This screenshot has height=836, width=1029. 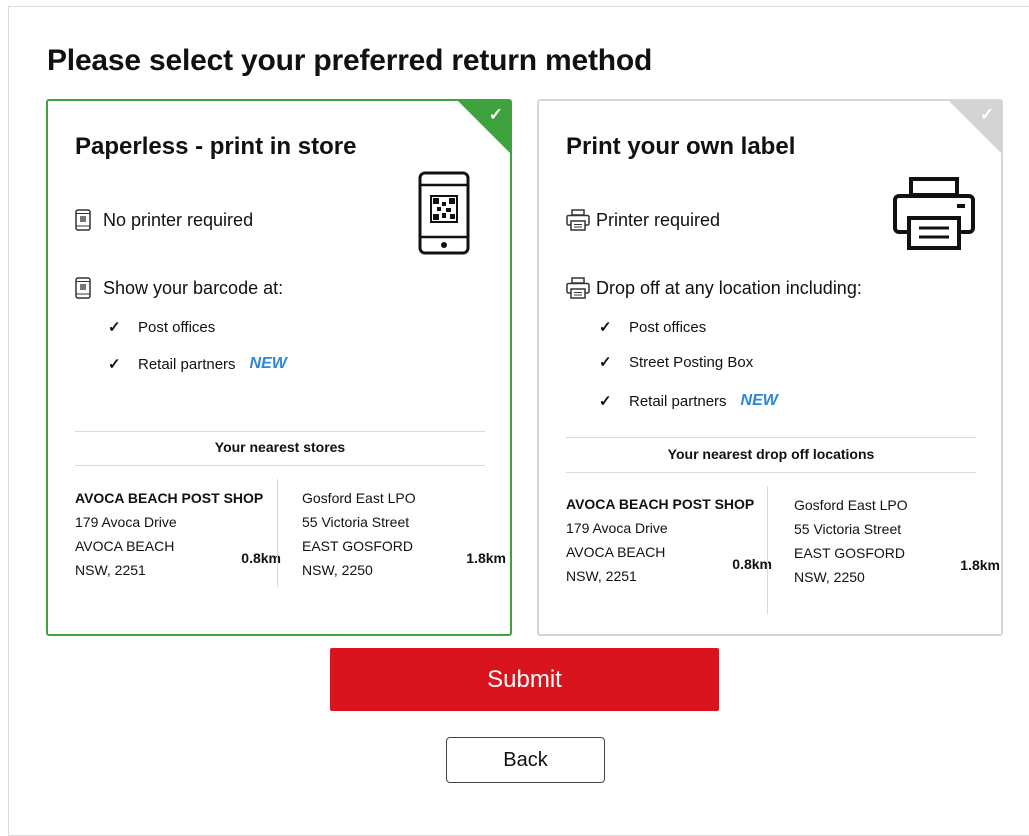 I want to click on feature-label: Drop off at any location including:, so click(x=729, y=287).